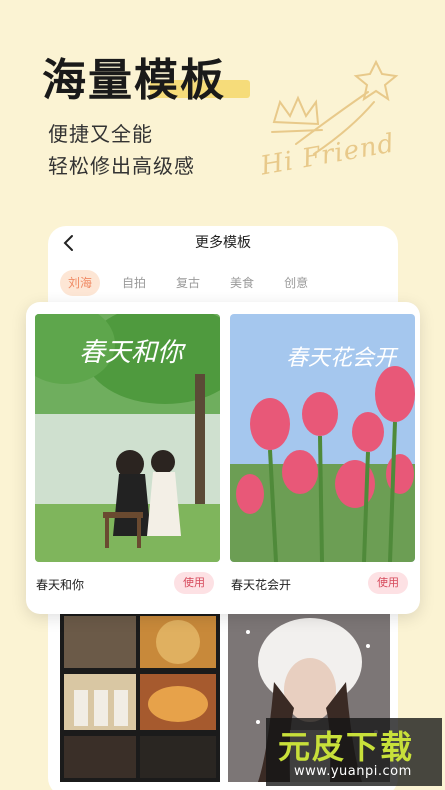  What do you see at coordinates (353, 771) in the screenshot?
I see `watermark-url: www.yuanpi.com` at bounding box center [353, 771].